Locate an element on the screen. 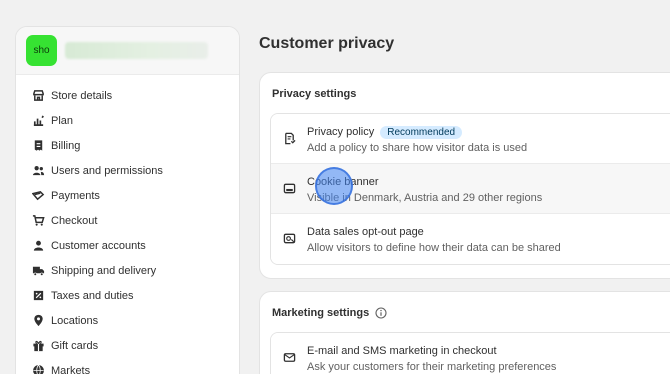 The height and width of the screenshot is (374, 670). sidebar-item-gift-cards: Gift cards is located at coordinates (127, 345).